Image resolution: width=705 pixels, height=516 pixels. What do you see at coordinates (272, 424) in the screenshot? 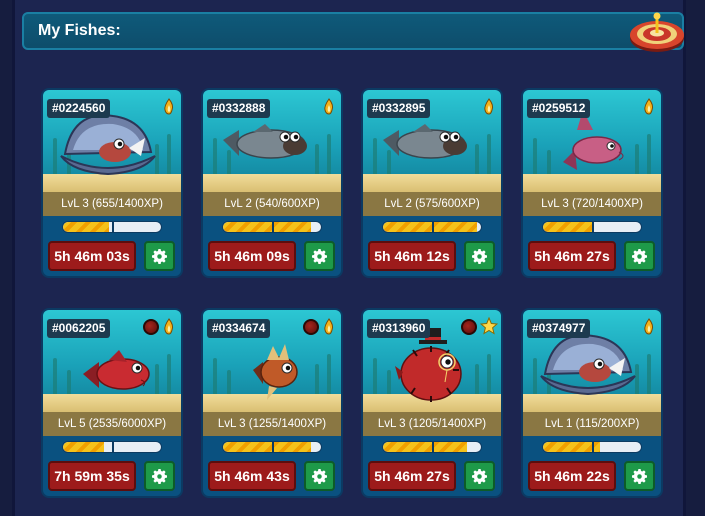
I see `fish-level: LvL 3 (1255/1400XP)` at bounding box center [272, 424].